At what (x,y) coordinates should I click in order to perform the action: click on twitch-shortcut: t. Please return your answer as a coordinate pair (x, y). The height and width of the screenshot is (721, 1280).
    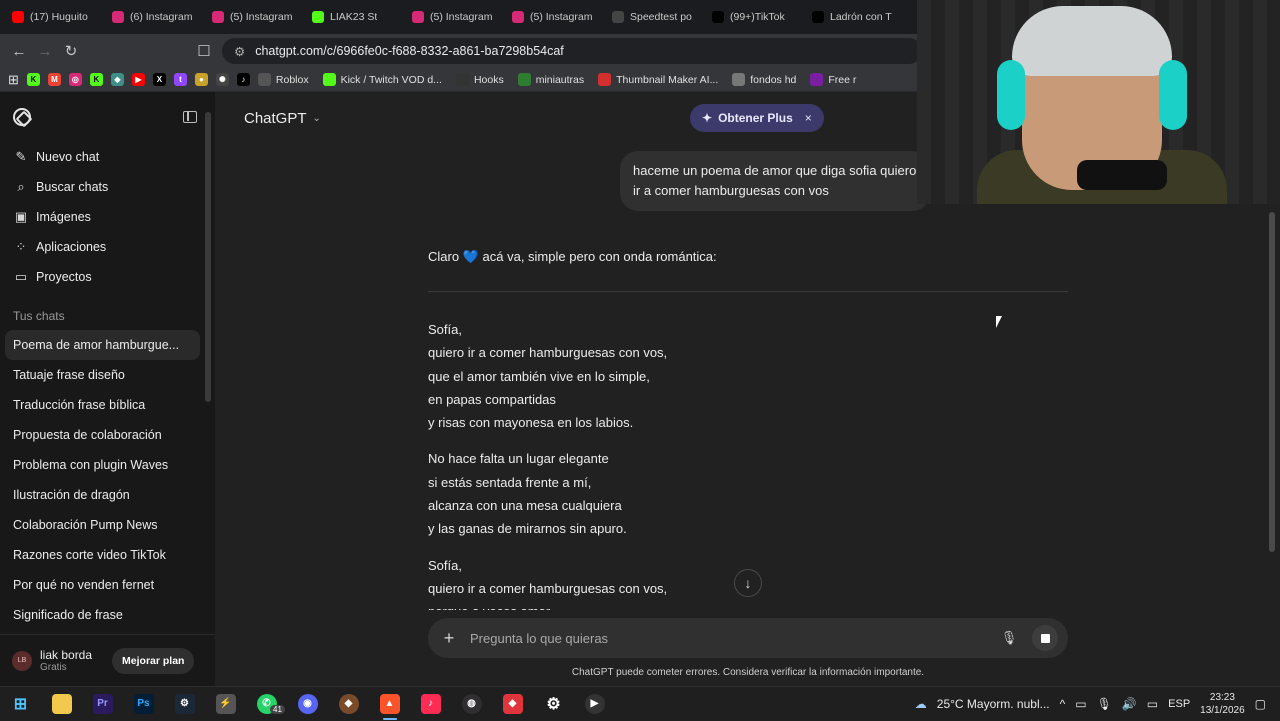
    Looking at the image, I should click on (180, 79).